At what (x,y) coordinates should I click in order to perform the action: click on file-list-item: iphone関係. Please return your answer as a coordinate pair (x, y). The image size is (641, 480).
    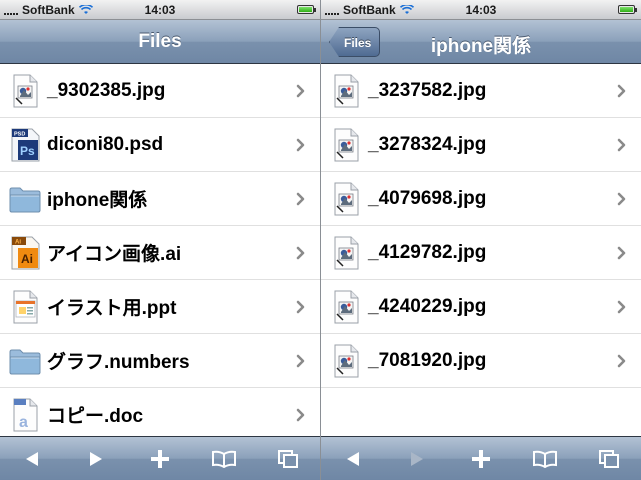
    Looking at the image, I should click on (160, 199).